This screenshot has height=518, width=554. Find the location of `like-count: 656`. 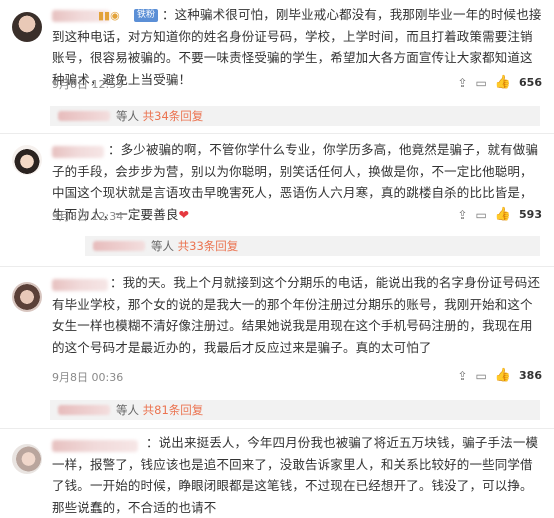

like-count: 656 is located at coordinates (530, 82).